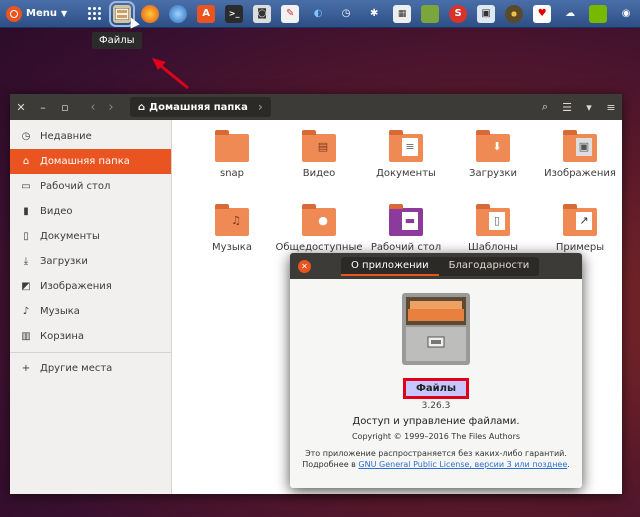 The image size is (640, 517). What do you see at coordinates (319, 247) in the screenshot?
I see `file-label: Общедоступные` at bounding box center [319, 247].